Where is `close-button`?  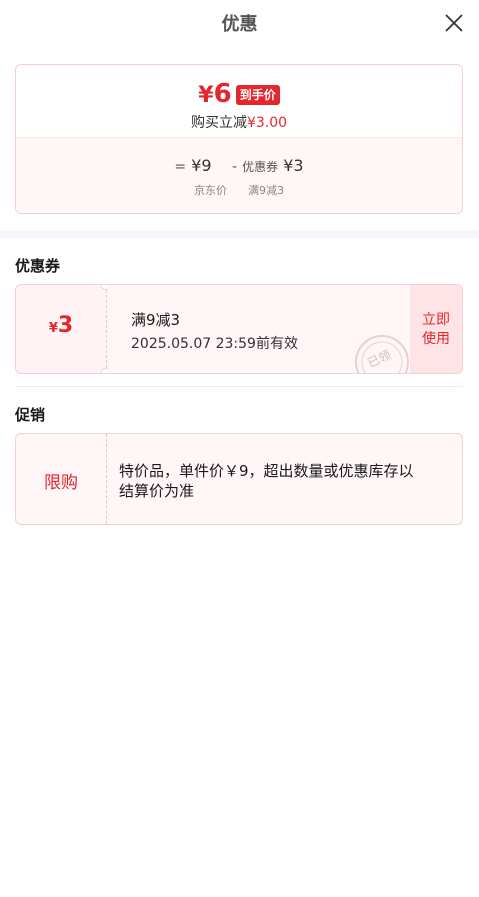
close-button is located at coordinates (454, 23).